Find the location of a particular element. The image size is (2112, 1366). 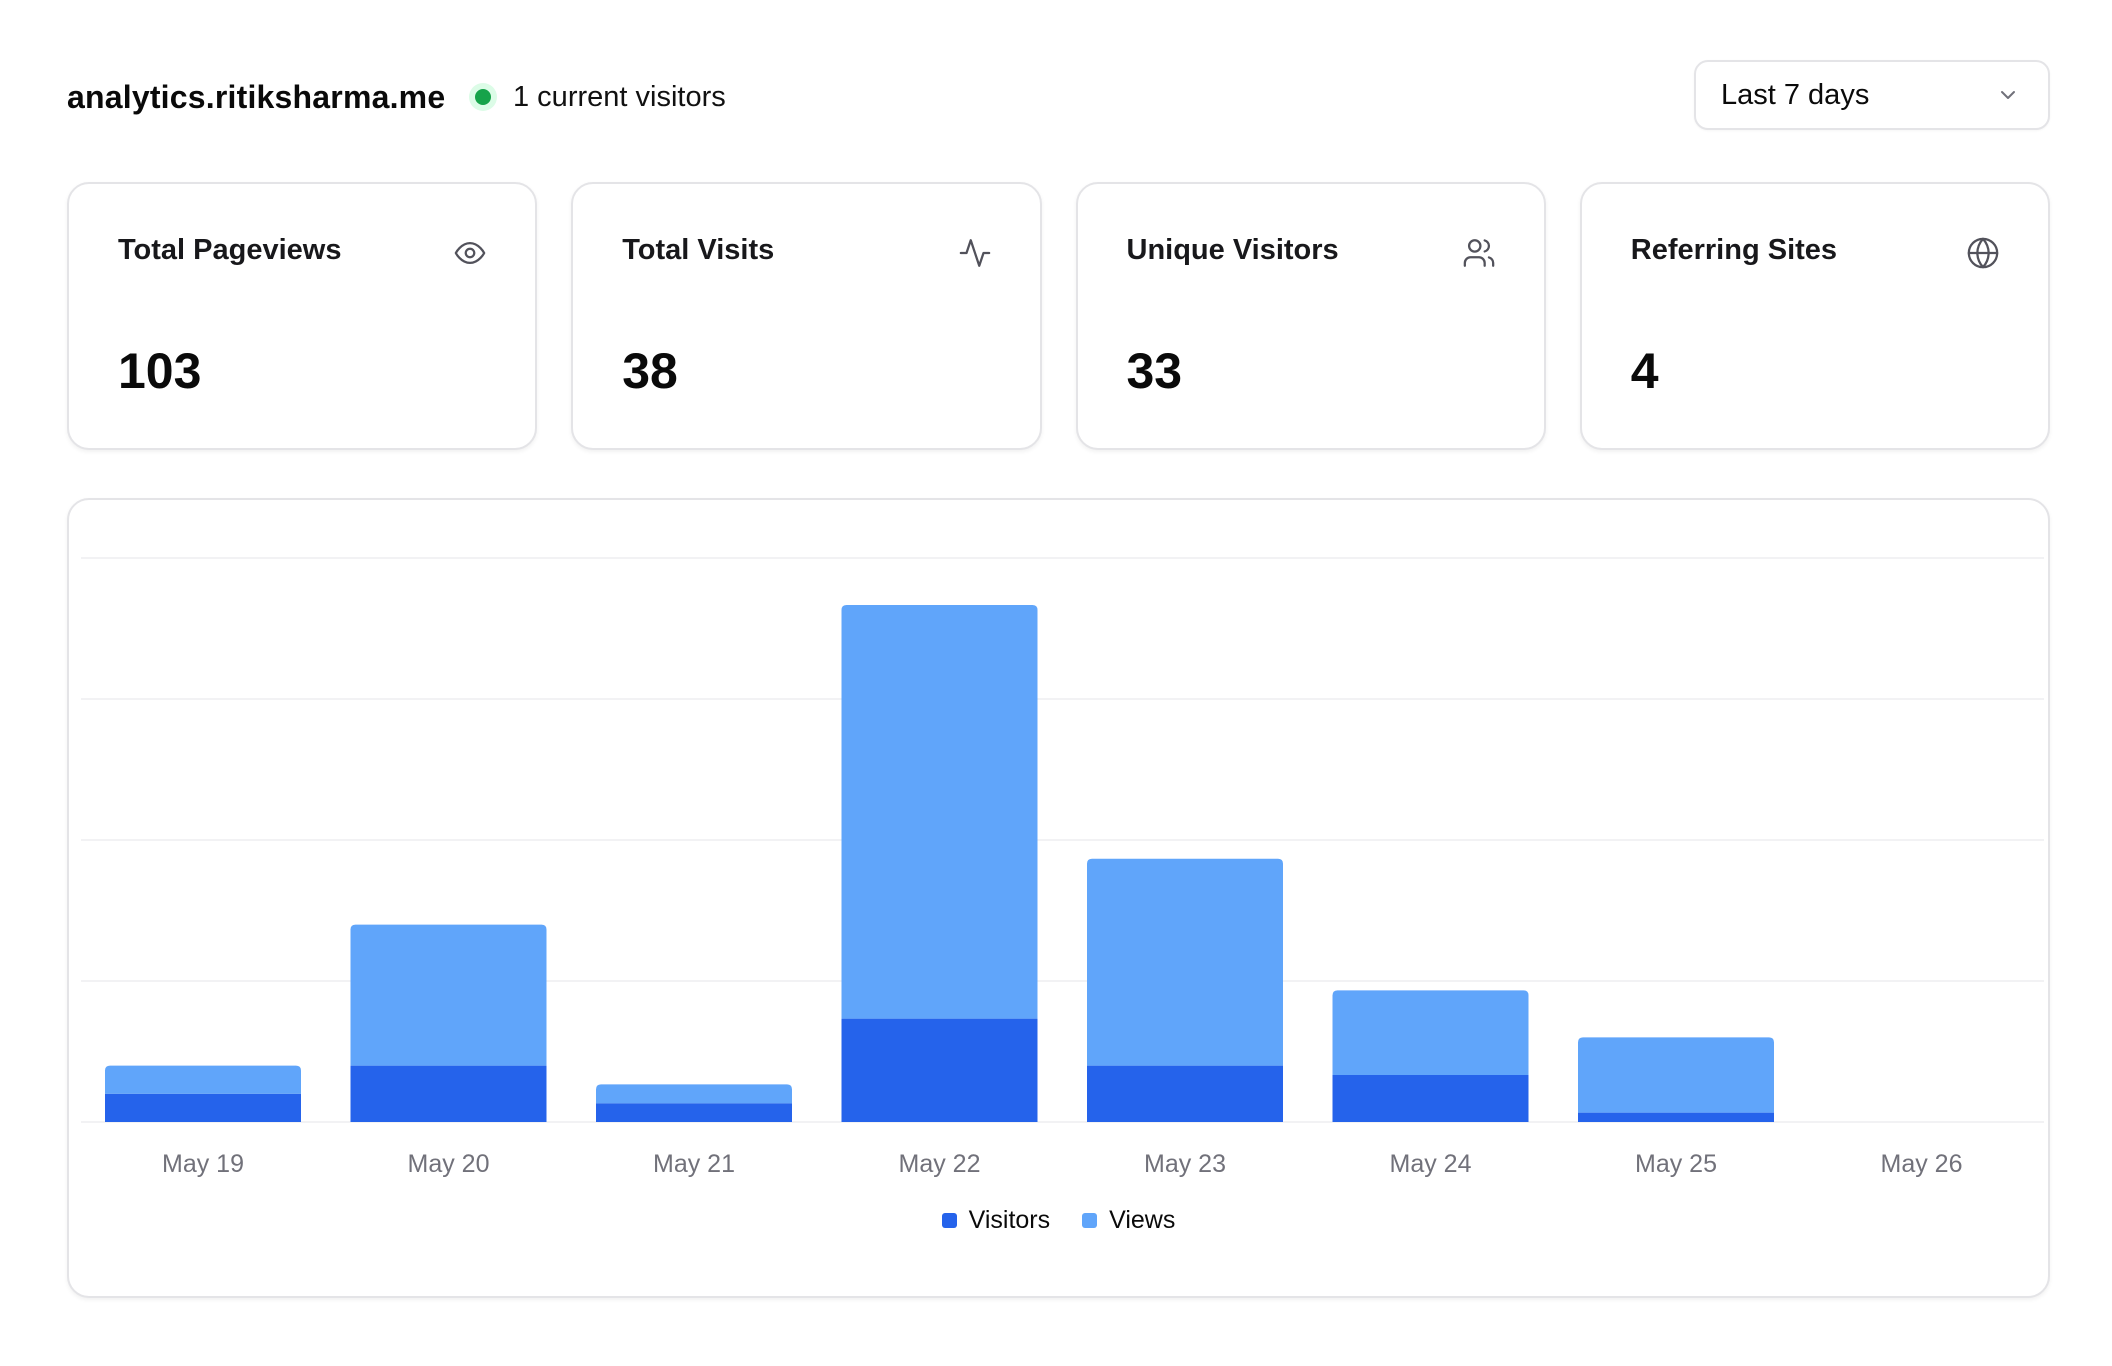

x-tick-label: May 23 is located at coordinates (1185, 1164).